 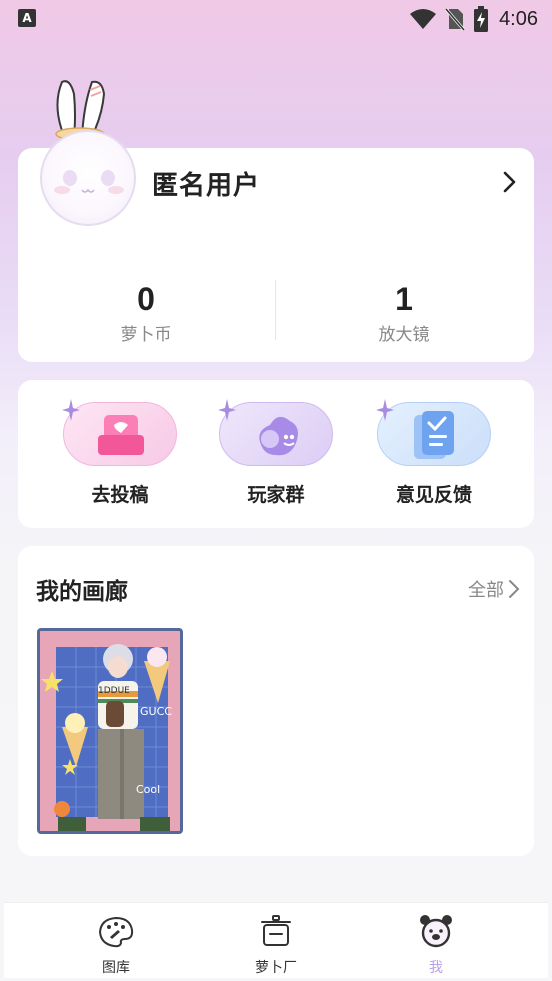 I want to click on bunny-face-icon, so click(x=89, y=182).